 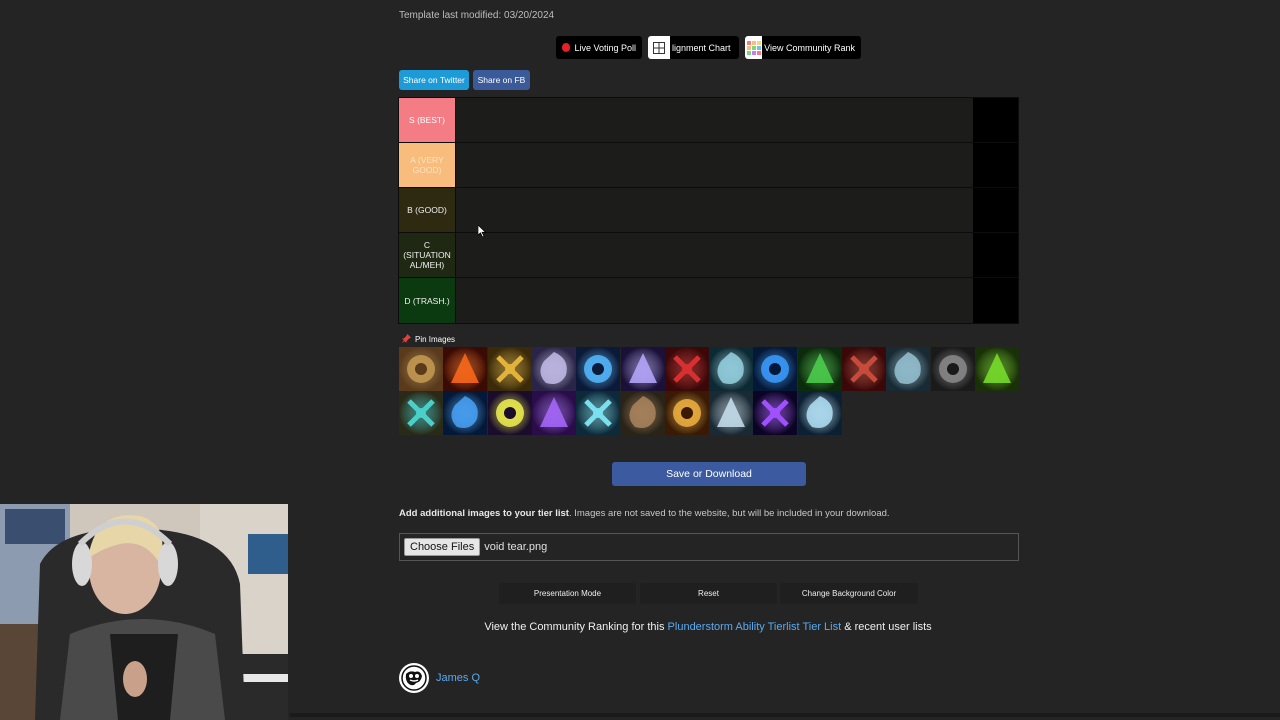 I want to click on tier-drop-zone-c, so click(x=714, y=255).